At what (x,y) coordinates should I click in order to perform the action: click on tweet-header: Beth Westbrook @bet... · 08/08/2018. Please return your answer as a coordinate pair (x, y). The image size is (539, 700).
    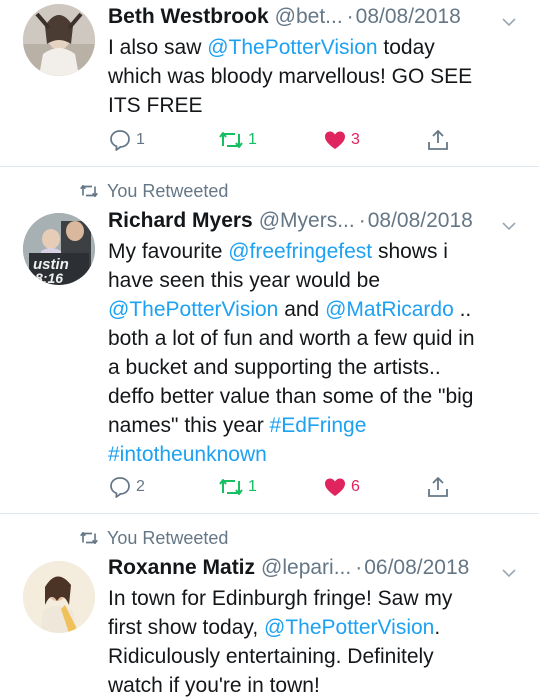
    Looking at the image, I should click on (312, 17).